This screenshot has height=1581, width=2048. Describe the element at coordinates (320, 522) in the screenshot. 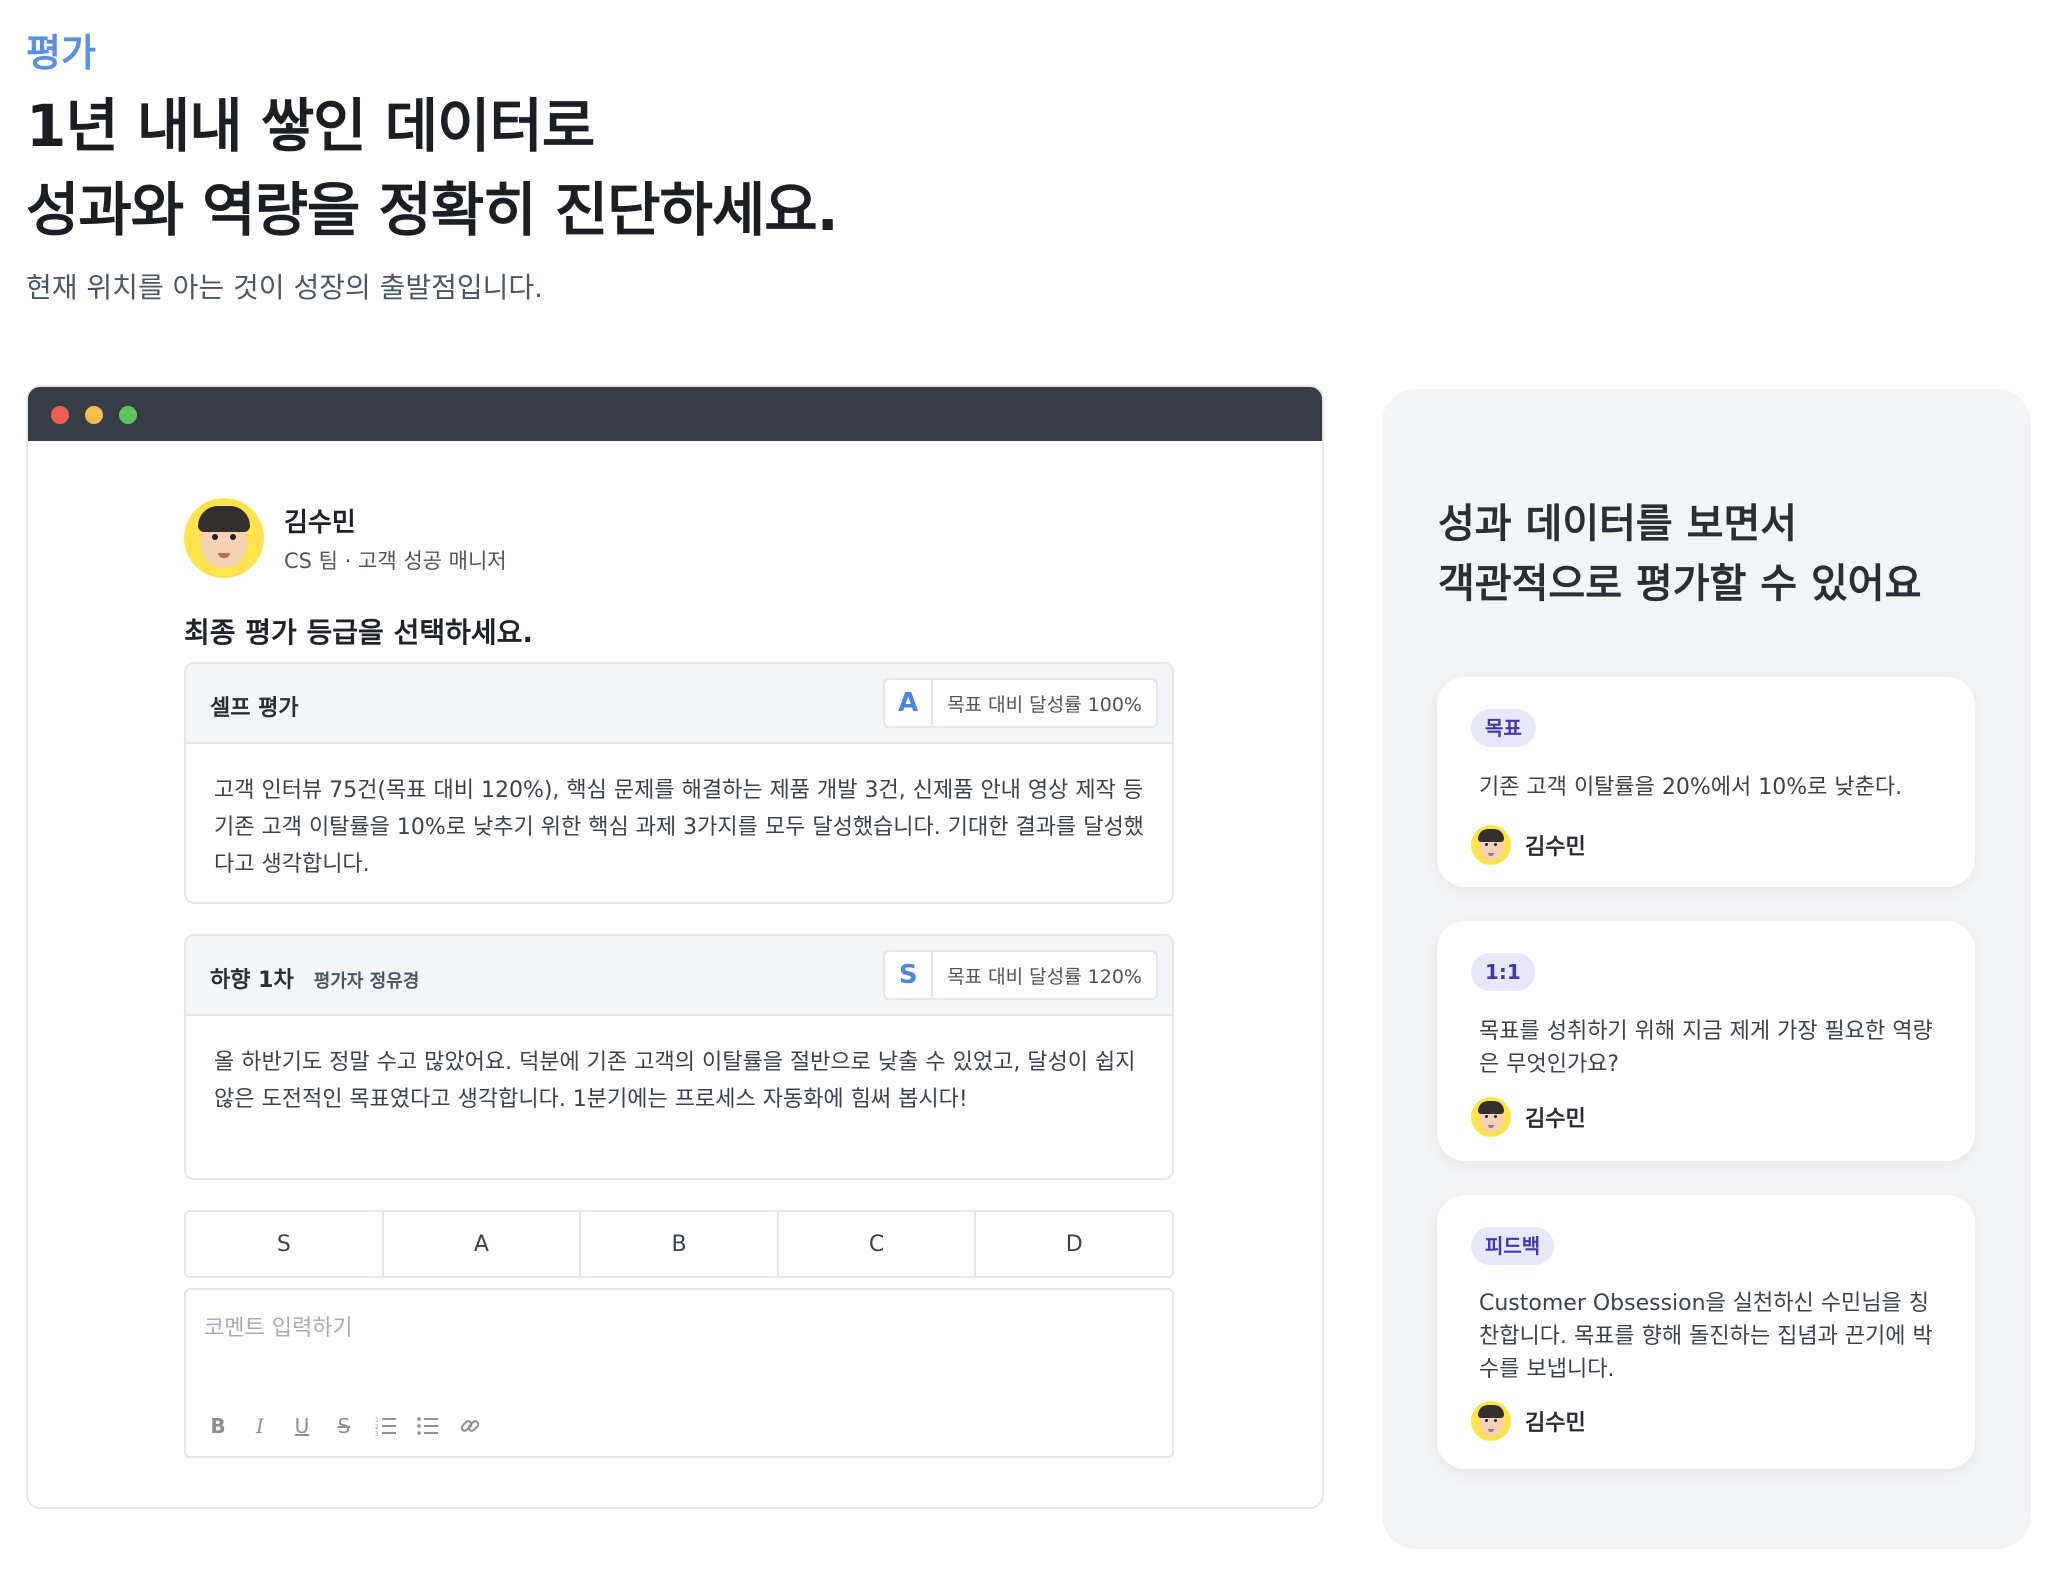

I see `employee-name: 김수민` at that location.